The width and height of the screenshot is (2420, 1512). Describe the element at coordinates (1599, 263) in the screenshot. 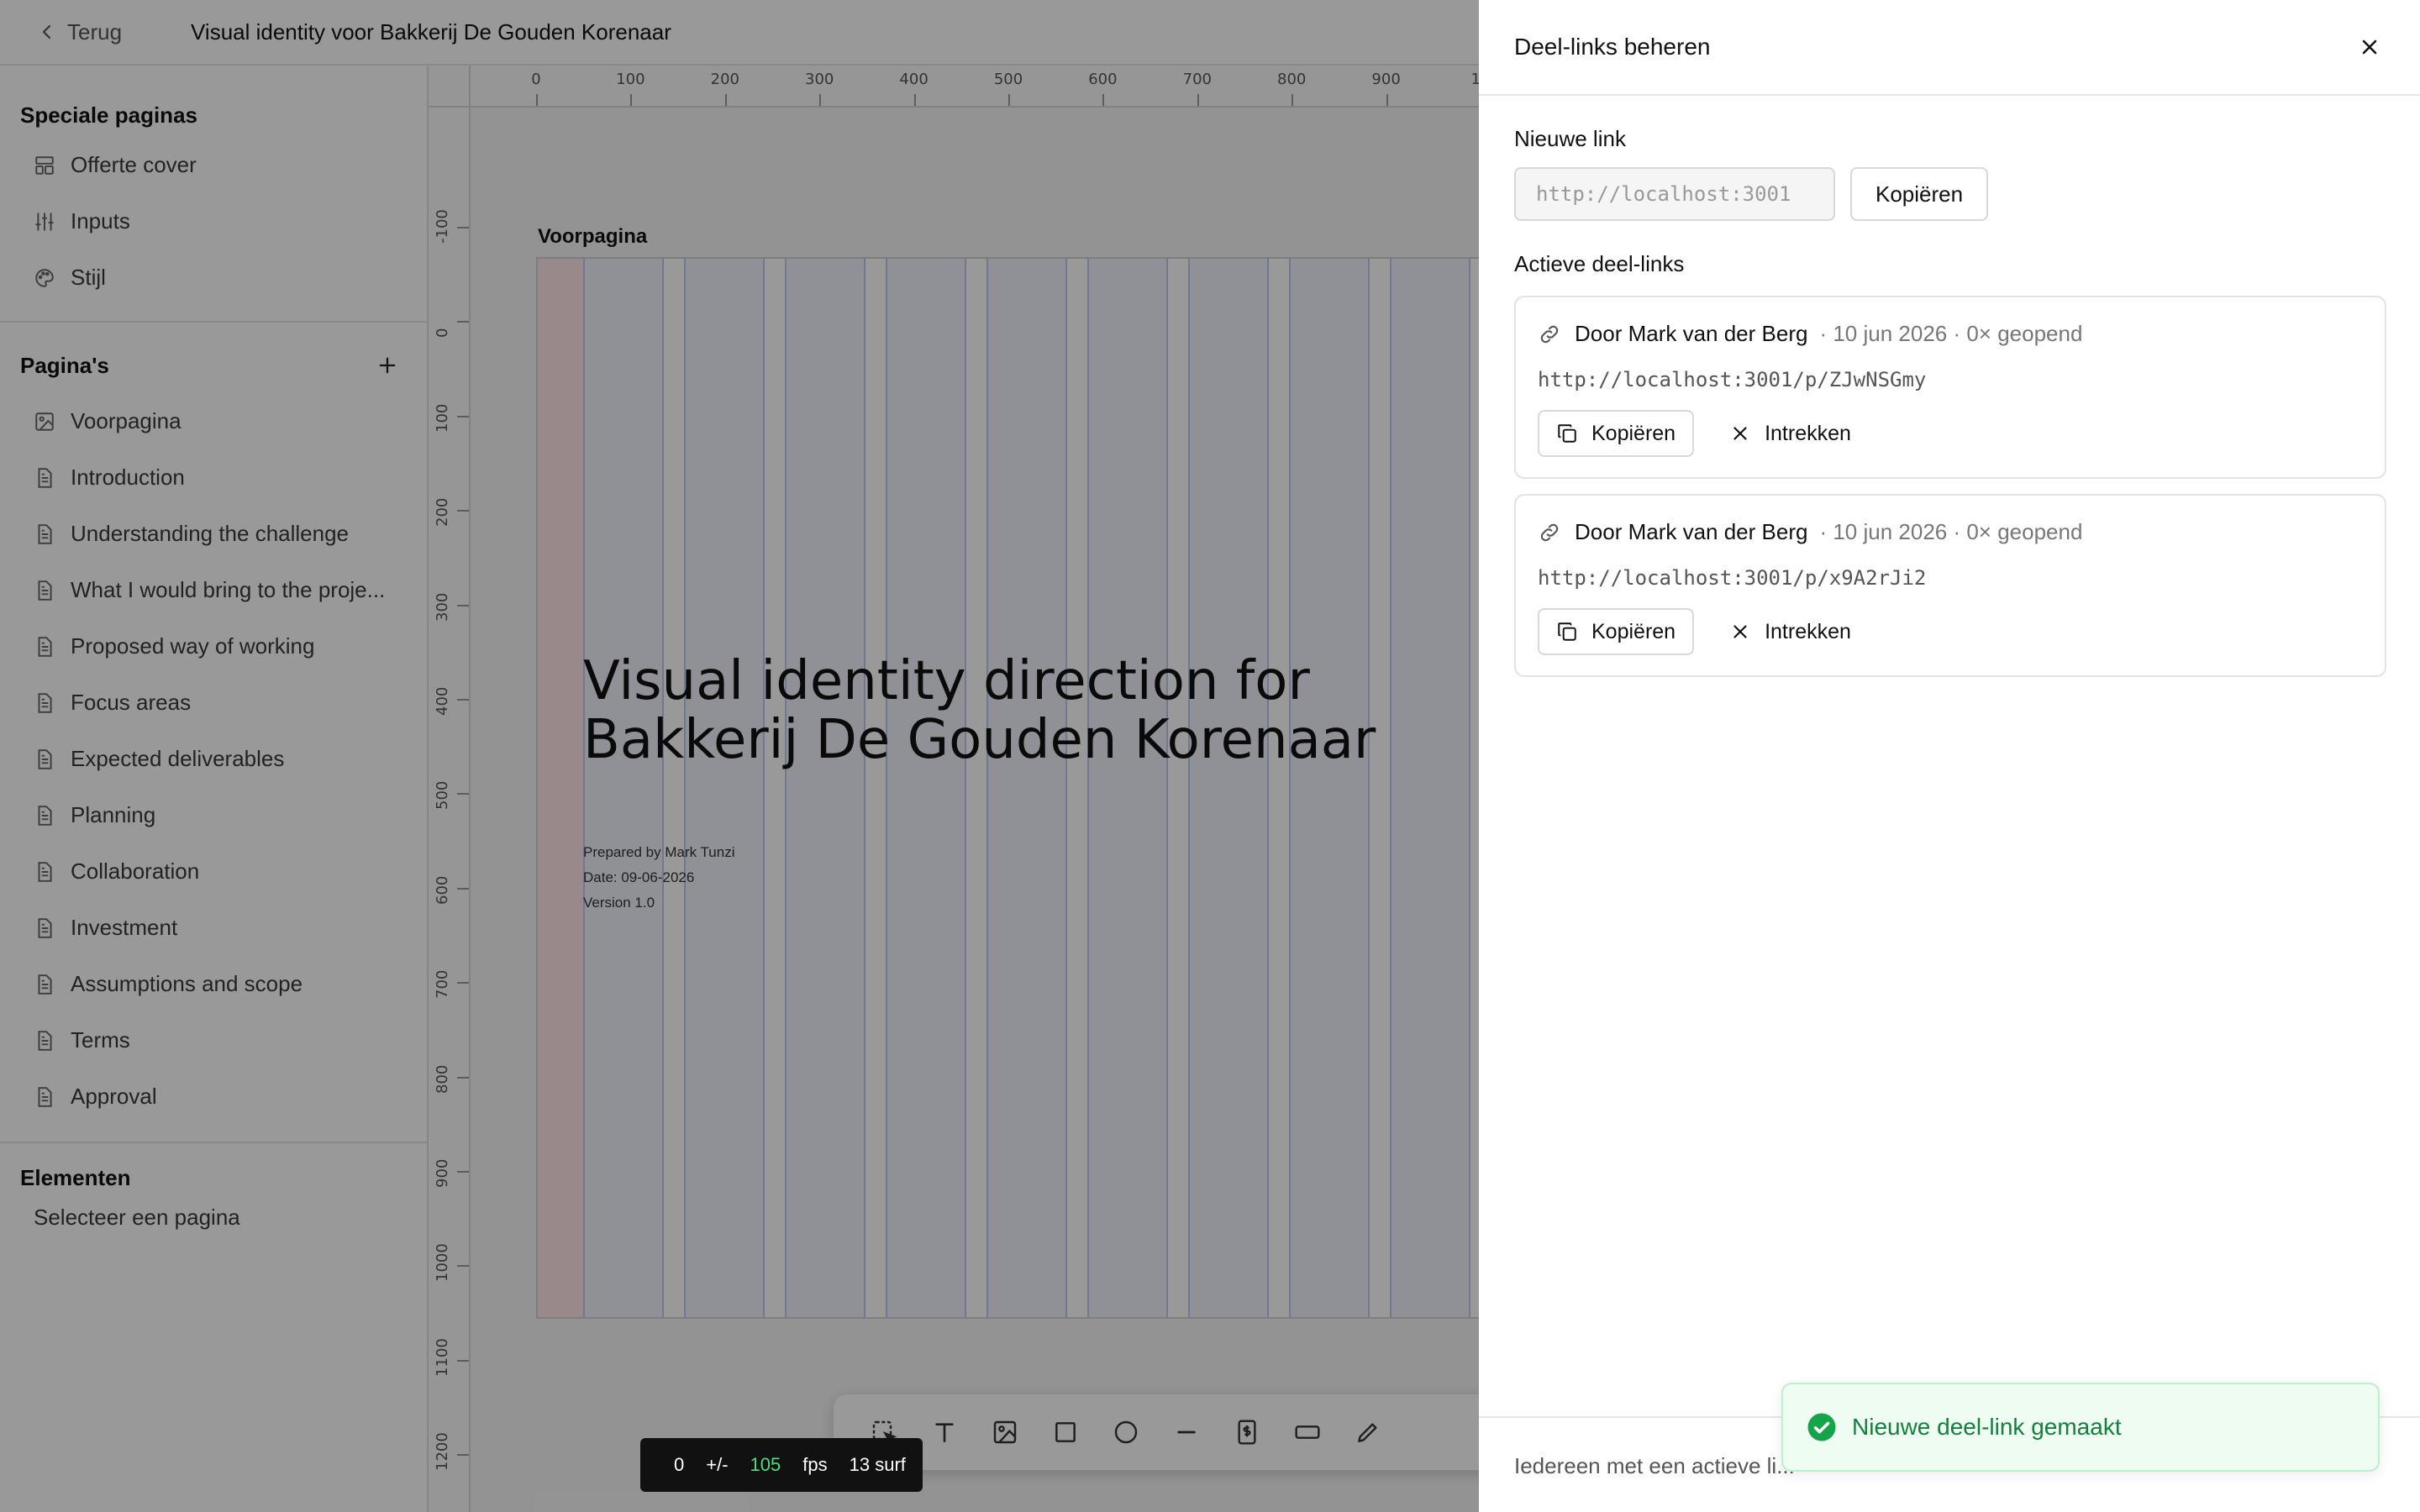

I see `active-links-label: Actieve deel-links` at that location.